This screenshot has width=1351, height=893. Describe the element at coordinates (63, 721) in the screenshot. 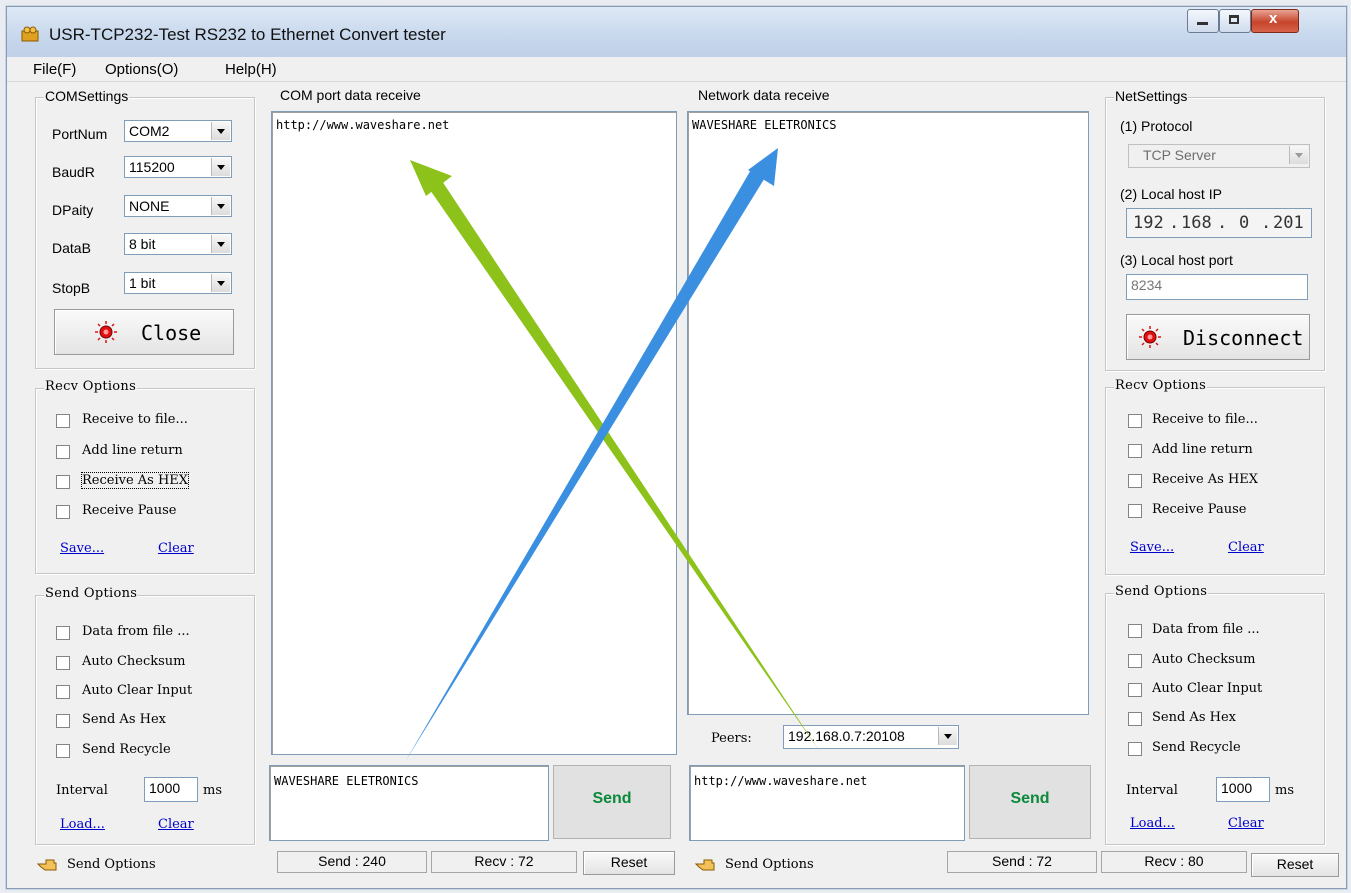

I see `left-send-as-hex-checkbox` at that location.